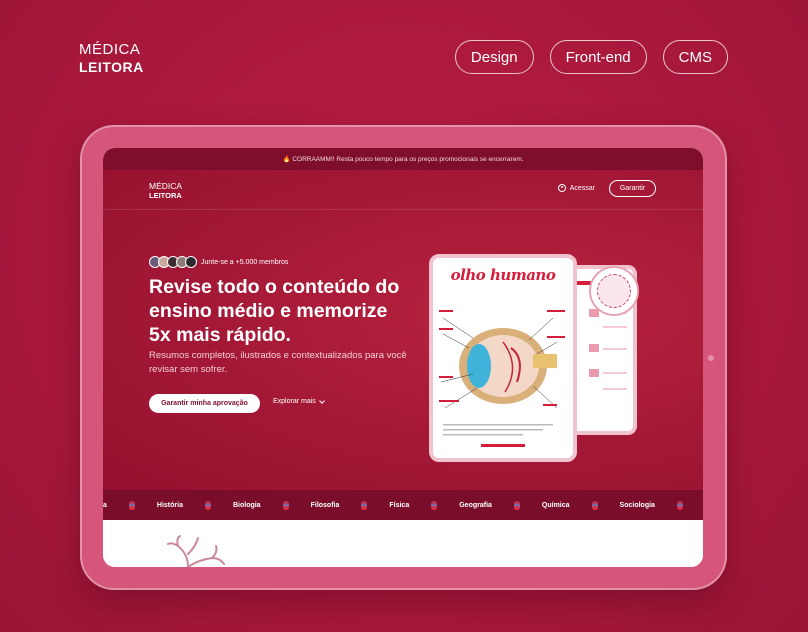  What do you see at coordinates (294, 401) in the screenshot?
I see `explore-more-label: Explorar mais` at bounding box center [294, 401].